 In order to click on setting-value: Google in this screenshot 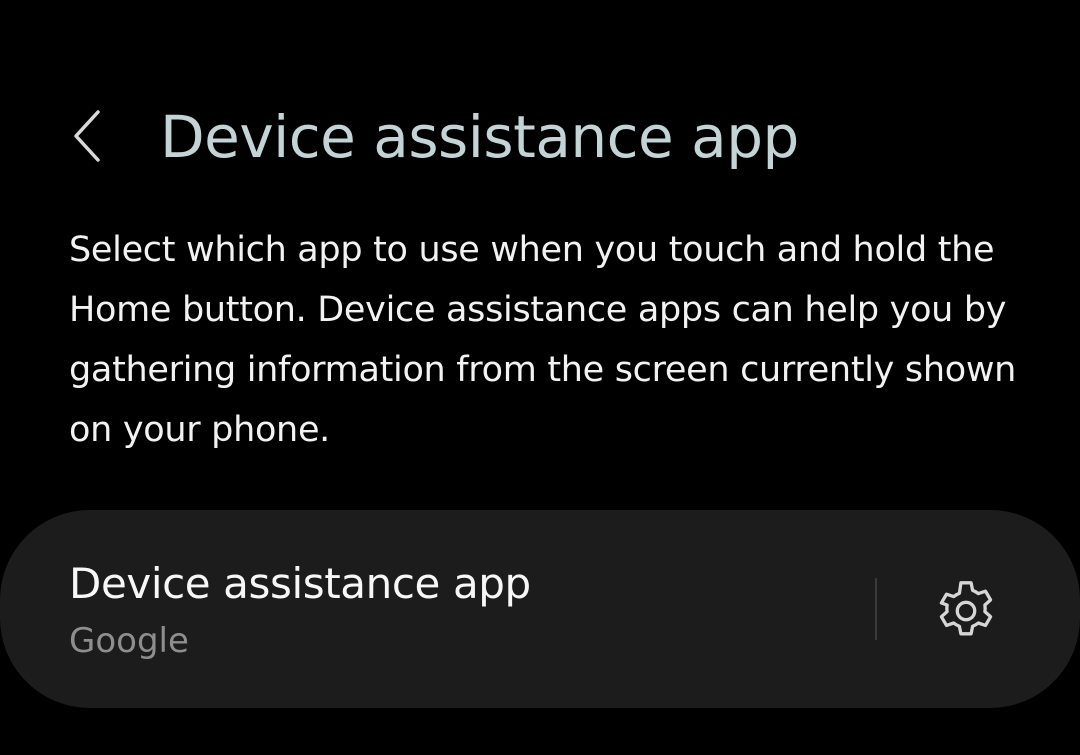, I will do `click(129, 641)`.